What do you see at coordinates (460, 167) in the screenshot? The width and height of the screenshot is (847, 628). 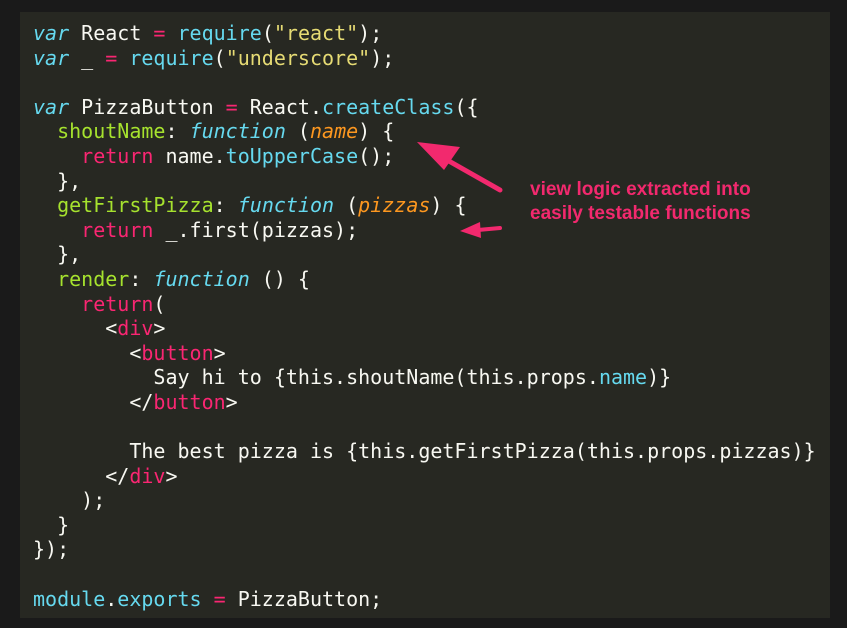 I see `arrow-to-shoutName-icon` at bounding box center [460, 167].